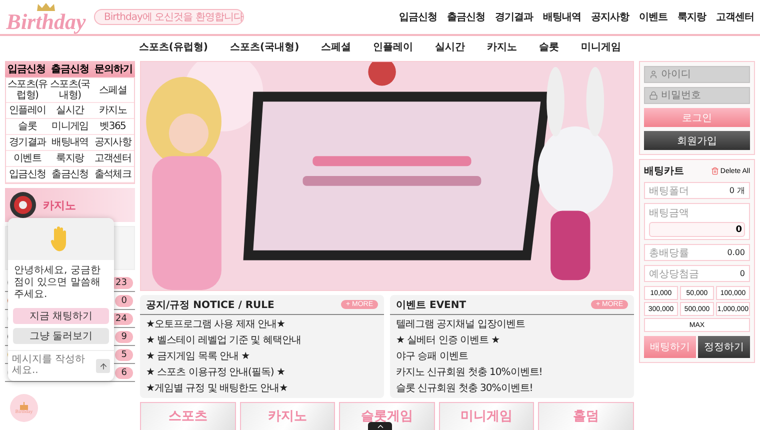 Image resolution: width=760 pixels, height=430 pixels. What do you see at coordinates (113, 69) in the screenshot?
I see `quick-button: 문의하기` at bounding box center [113, 69].